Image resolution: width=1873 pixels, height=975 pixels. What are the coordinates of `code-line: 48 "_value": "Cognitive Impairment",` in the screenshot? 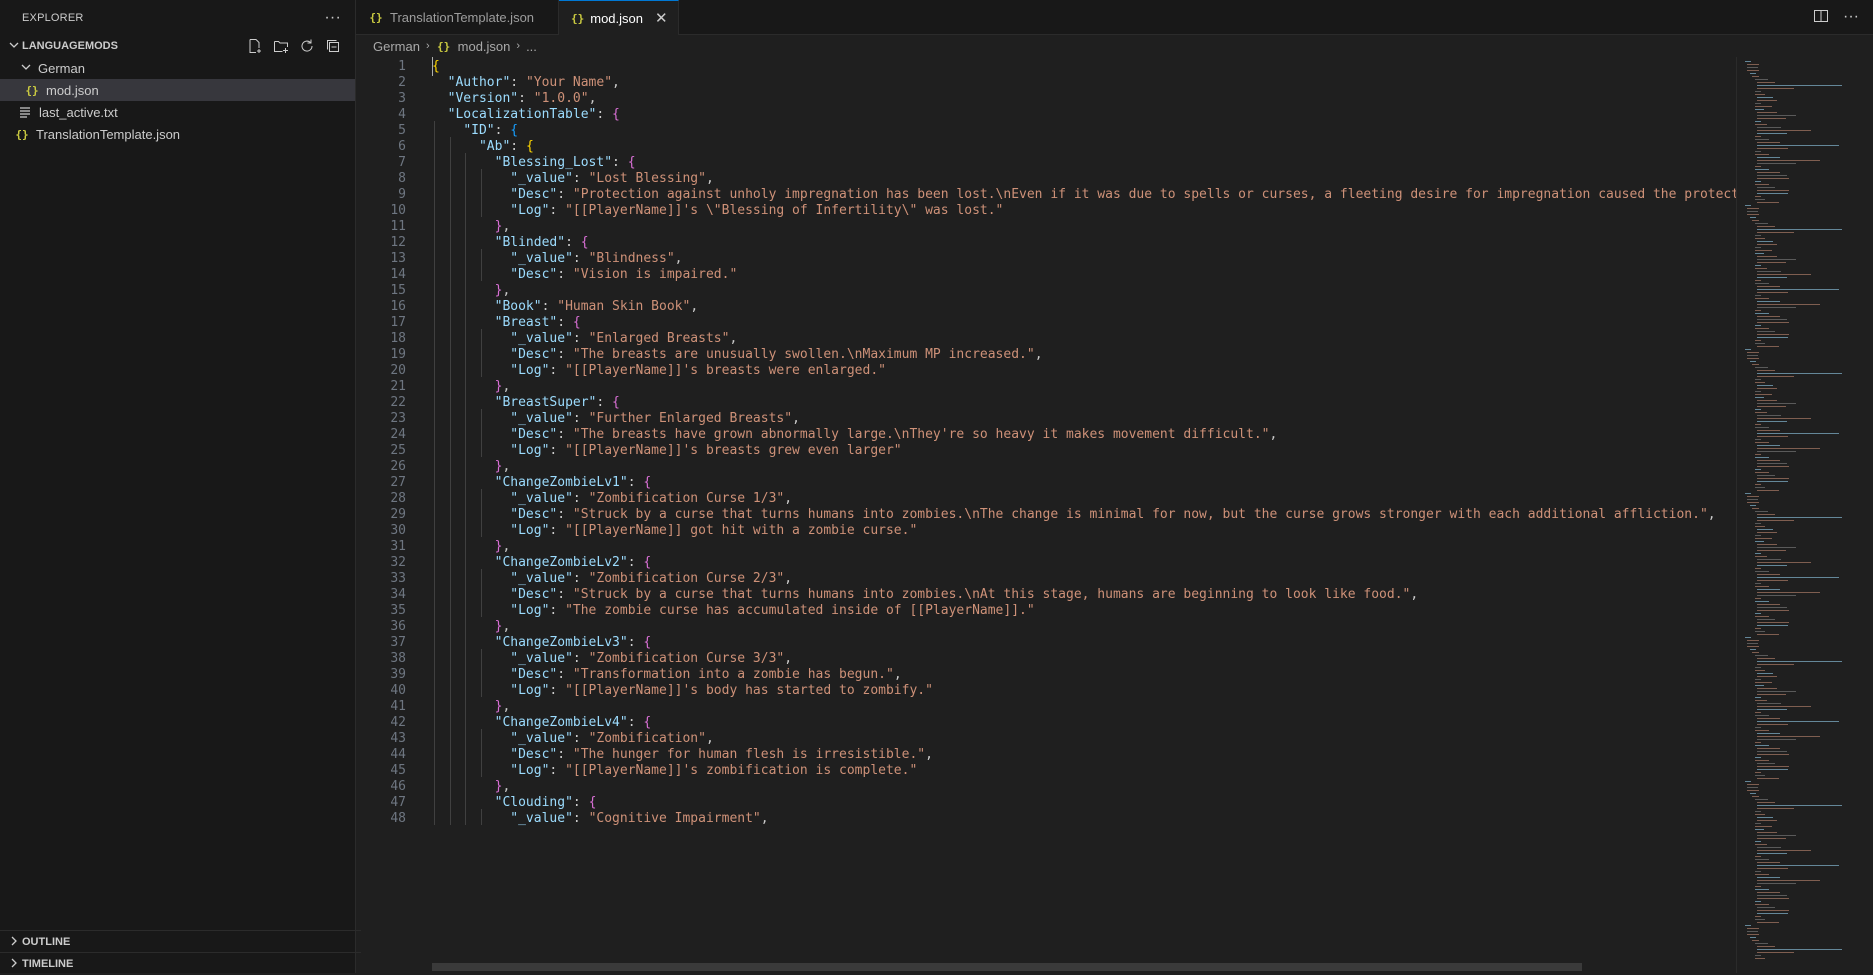 It's located at (1046, 818).